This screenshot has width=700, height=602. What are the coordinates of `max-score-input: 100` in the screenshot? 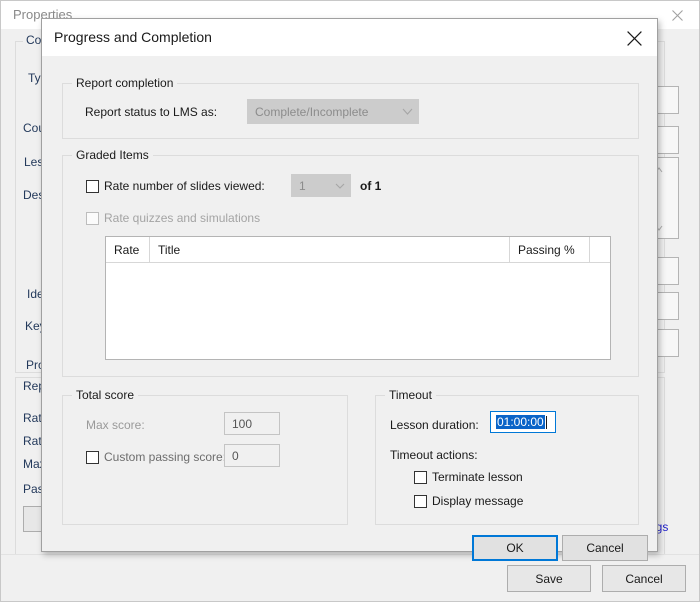 It's located at (252, 423).